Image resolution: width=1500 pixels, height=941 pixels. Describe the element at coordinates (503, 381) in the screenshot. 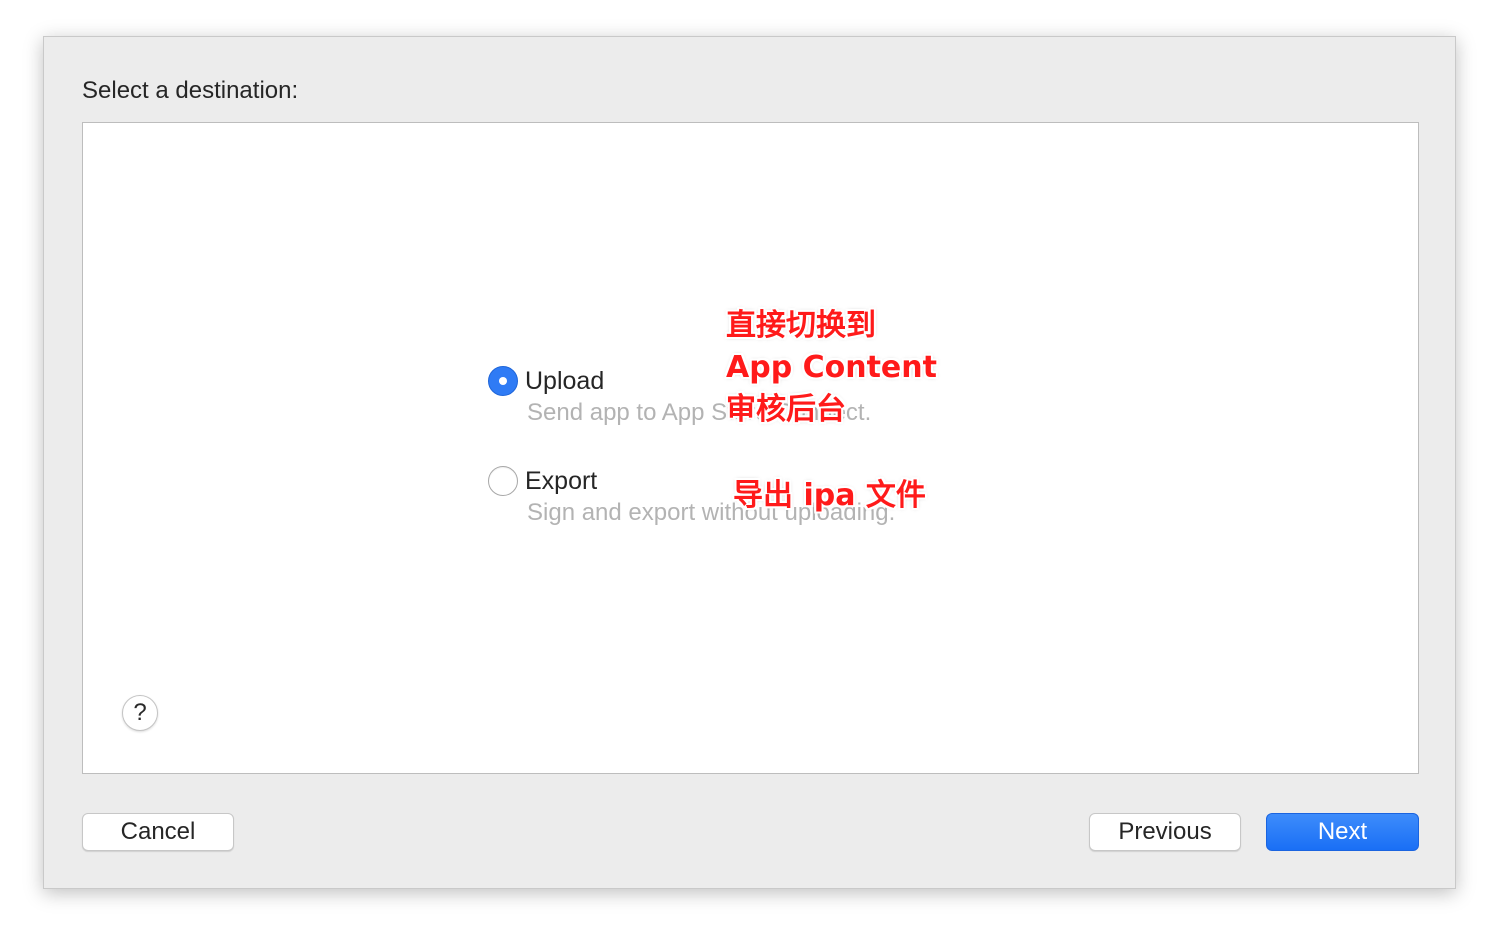

I see `upload-radio-button` at that location.